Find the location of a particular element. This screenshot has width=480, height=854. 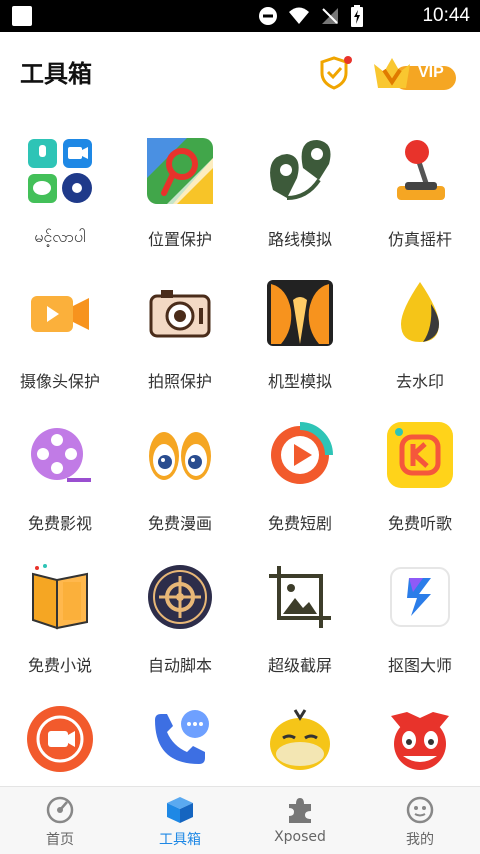

tool-item: 免费小说 is located at coordinates (60, 615).